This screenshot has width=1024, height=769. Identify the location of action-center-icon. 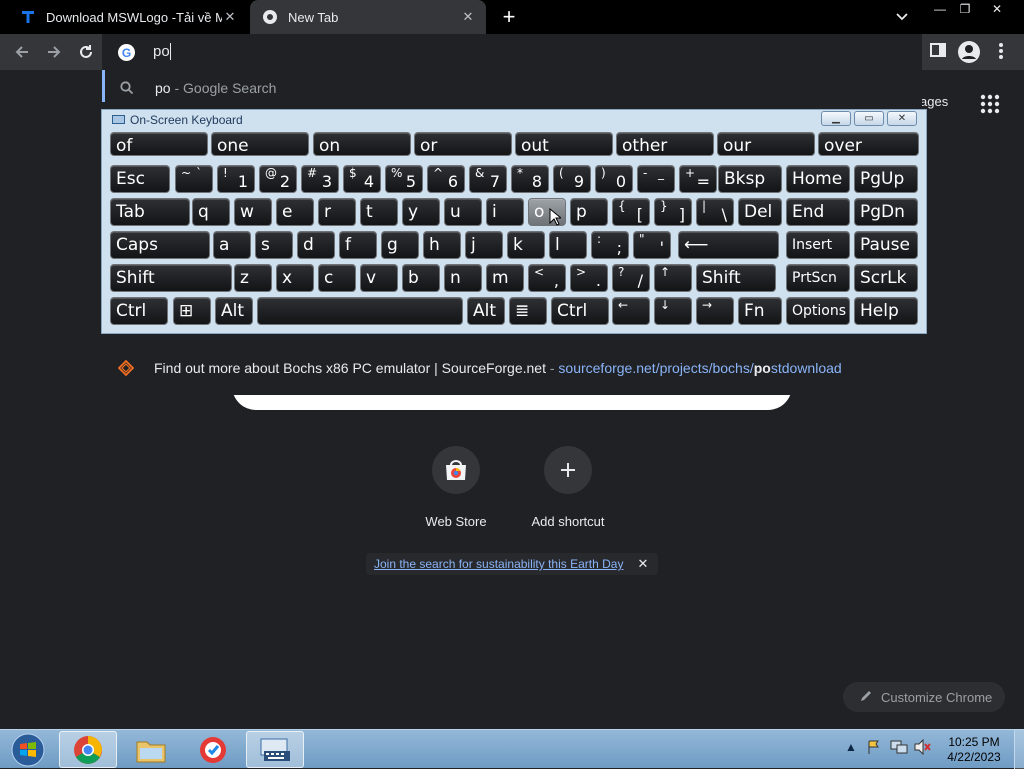
(874, 748).